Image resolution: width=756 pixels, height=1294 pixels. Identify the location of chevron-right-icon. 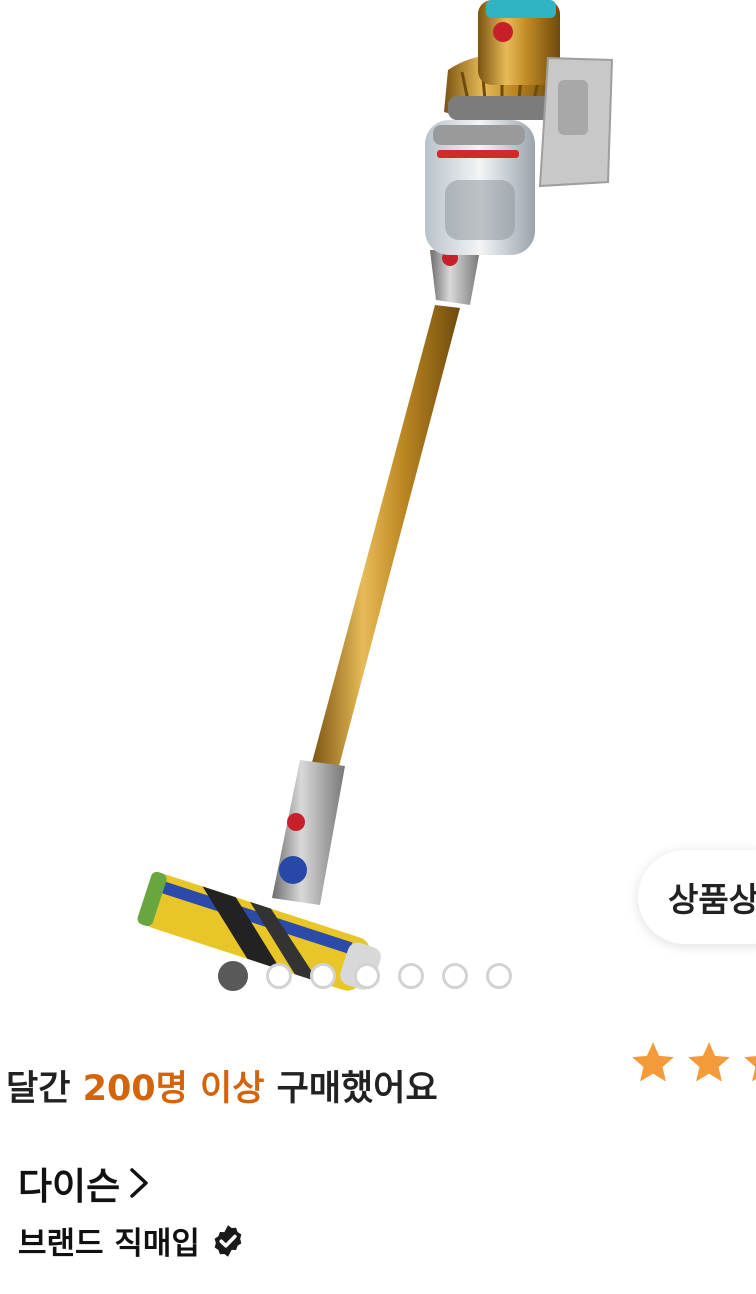
(139, 1183).